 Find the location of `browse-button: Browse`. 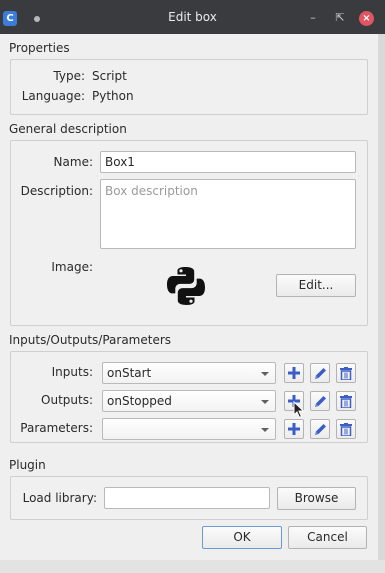

browse-button: Browse is located at coordinates (316, 498).